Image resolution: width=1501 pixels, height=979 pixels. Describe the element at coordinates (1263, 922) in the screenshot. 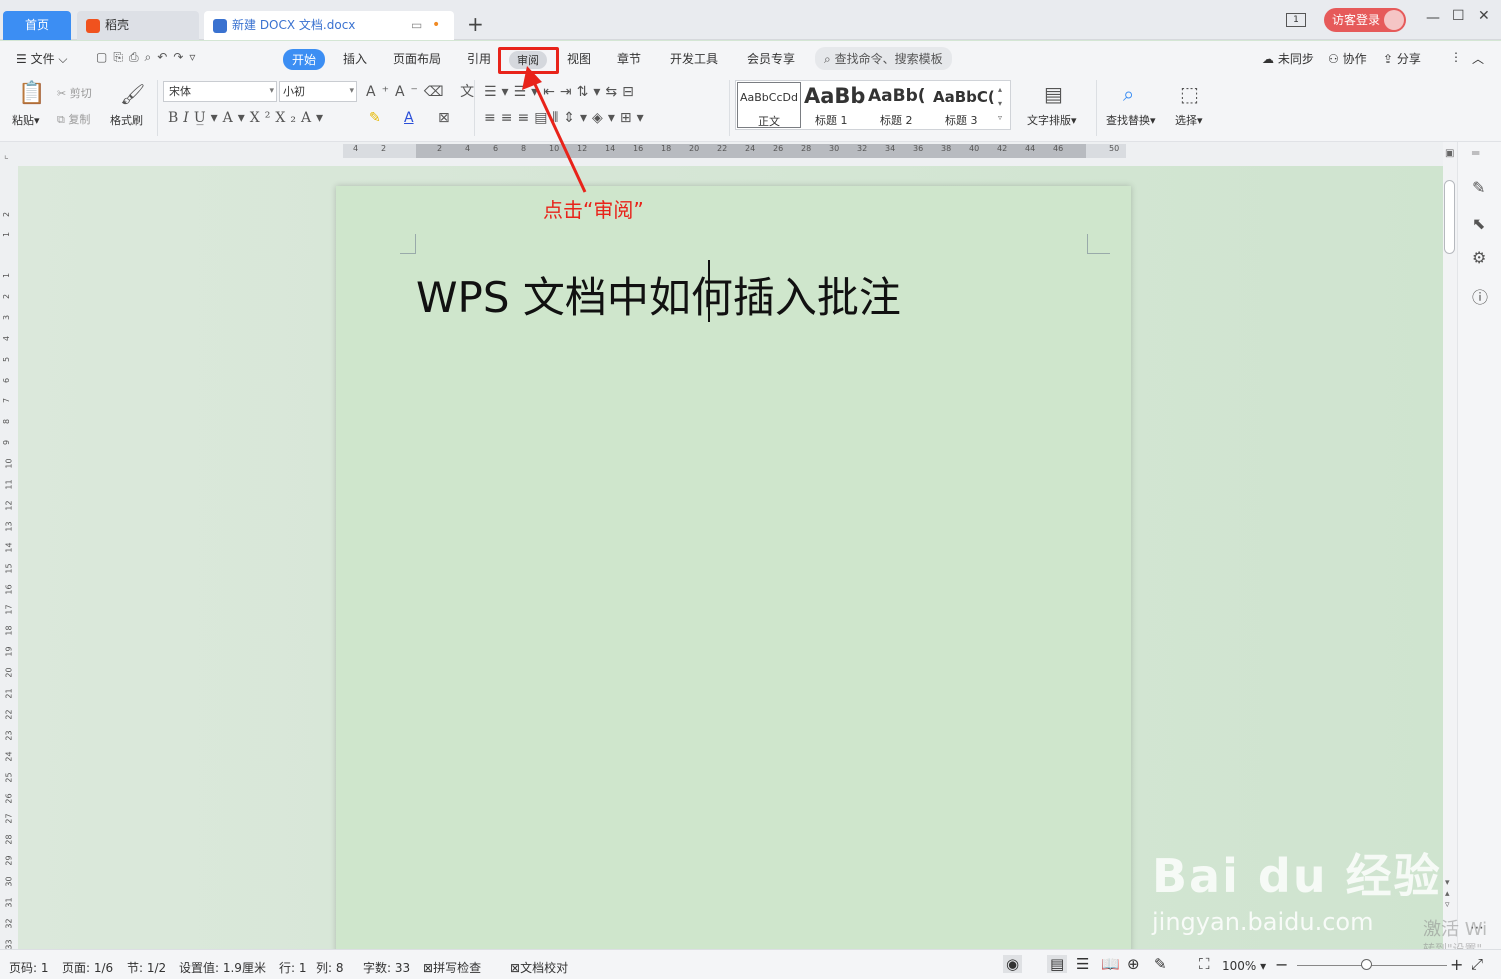

I see `baidu-watermark-url: jingyan.baidu.com` at that location.